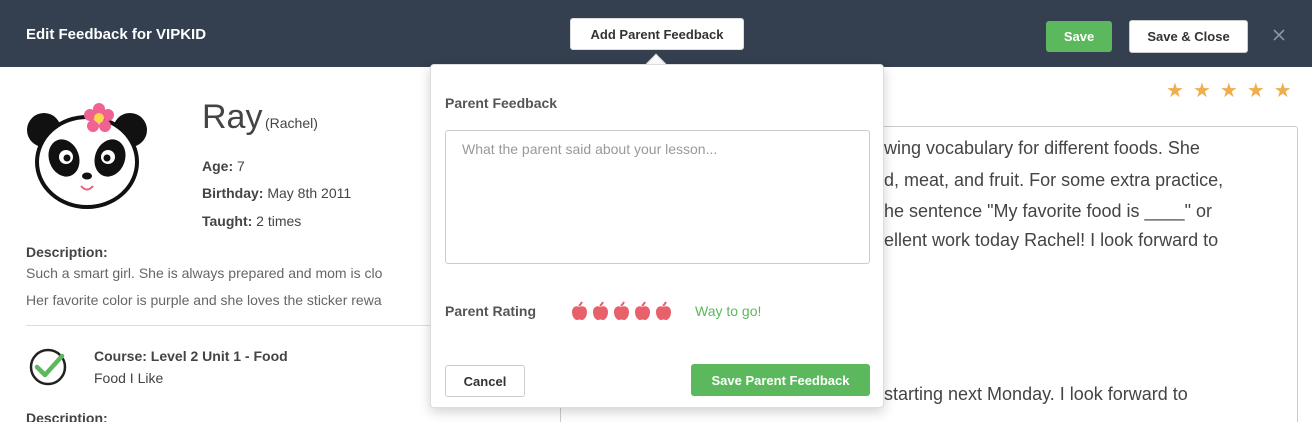  What do you see at coordinates (501, 103) in the screenshot?
I see `parent-feedback-title: Parent Feedback` at bounding box center [501, 103].